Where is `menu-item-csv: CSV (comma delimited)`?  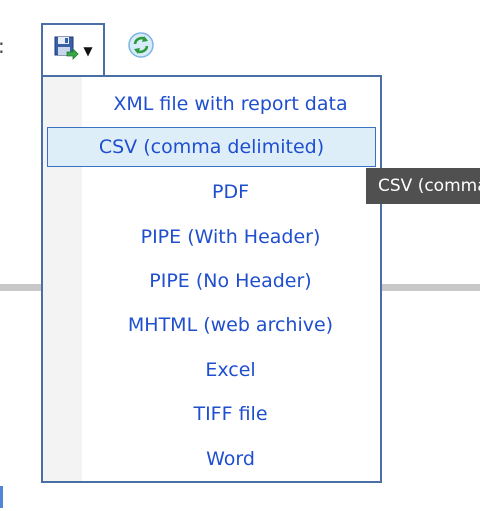
menu-item-csv: CSV (comma delimited) is located at coordinates (211, 147).